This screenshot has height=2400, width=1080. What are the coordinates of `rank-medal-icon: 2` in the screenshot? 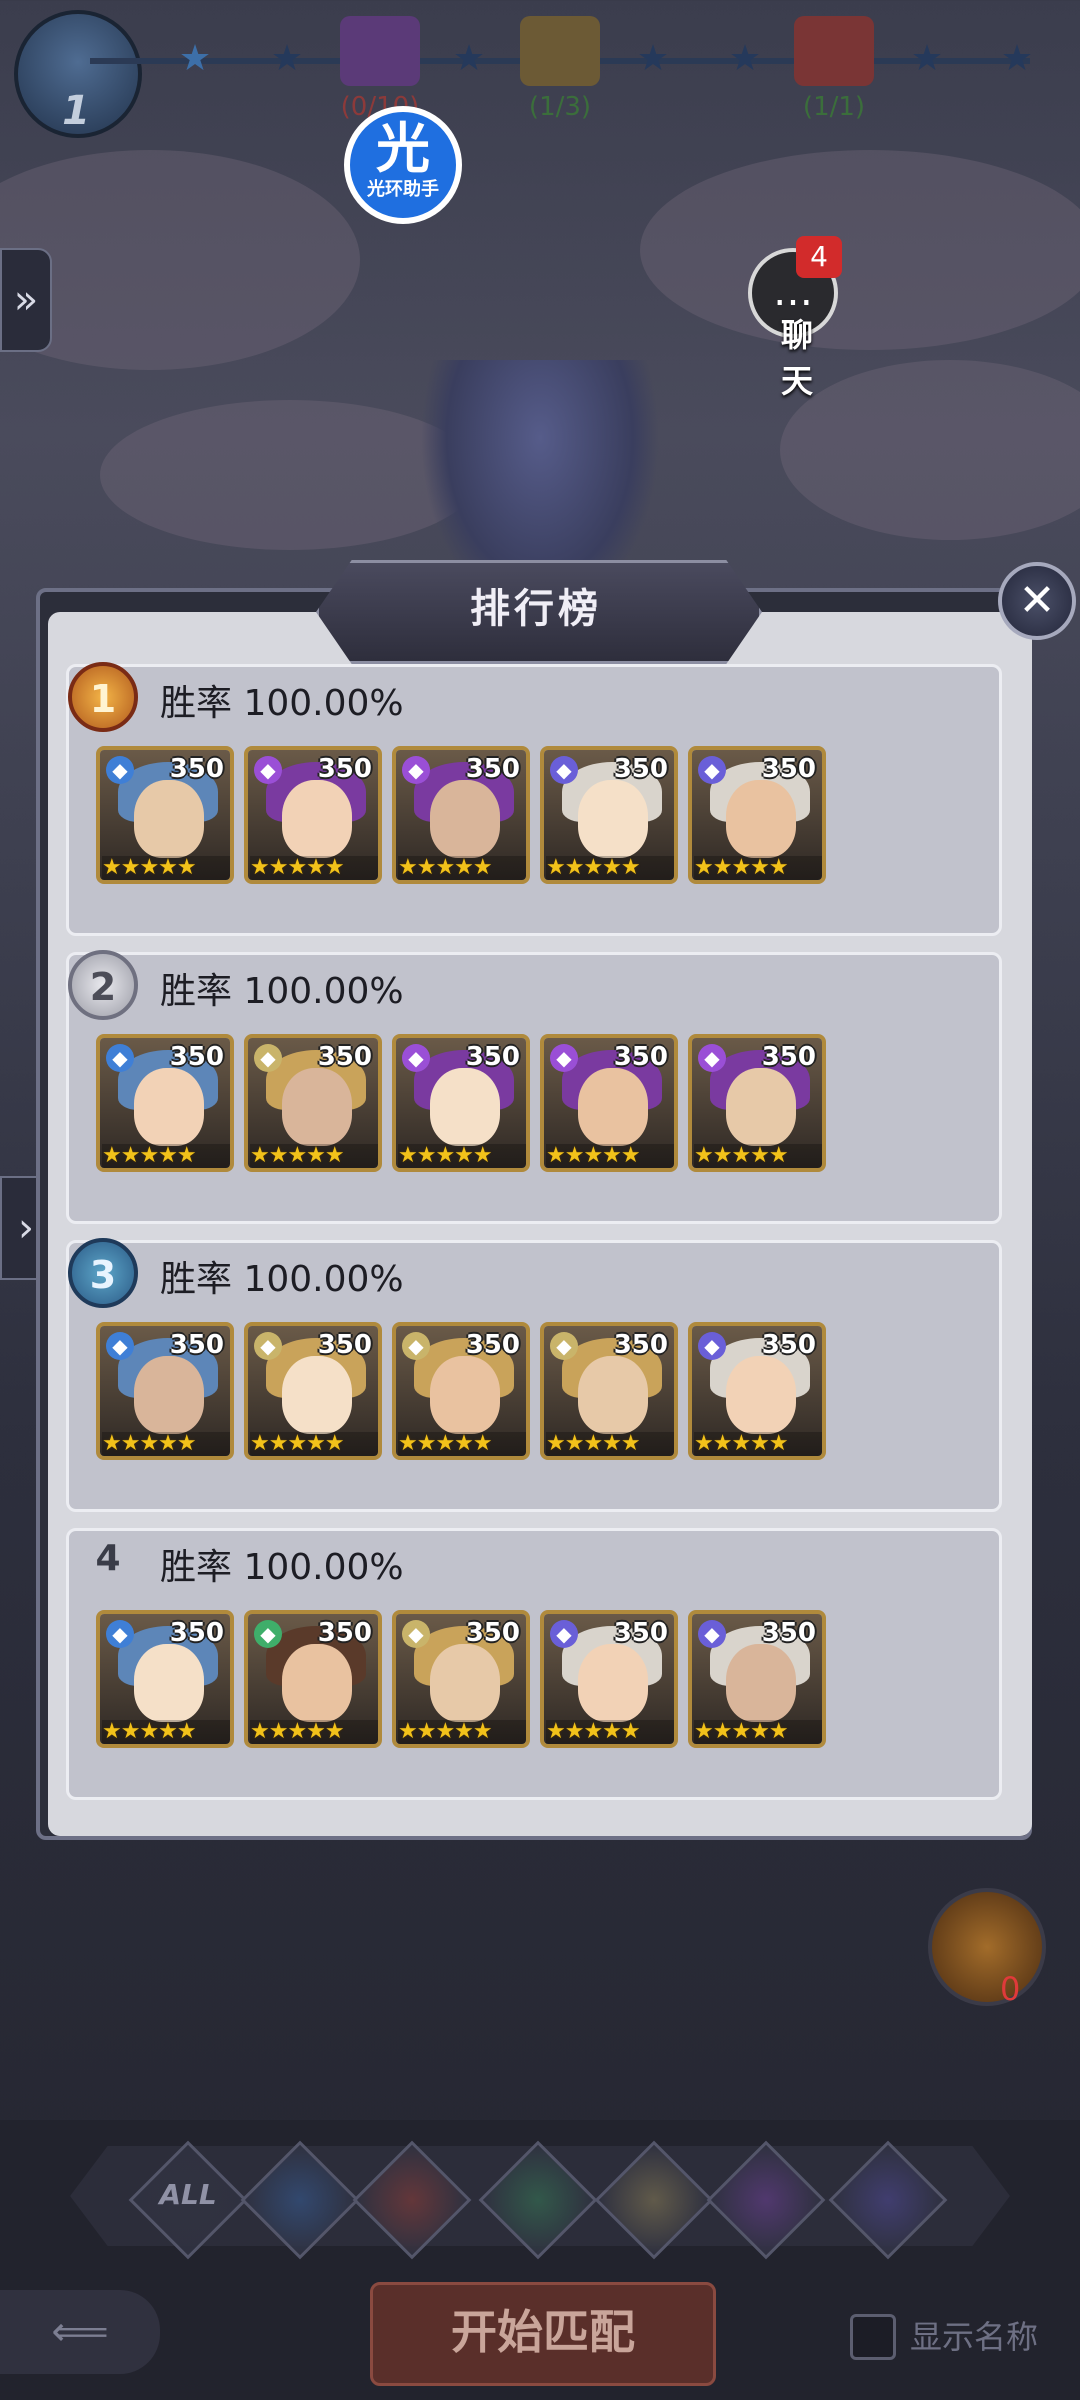 It's located at (103, 985).